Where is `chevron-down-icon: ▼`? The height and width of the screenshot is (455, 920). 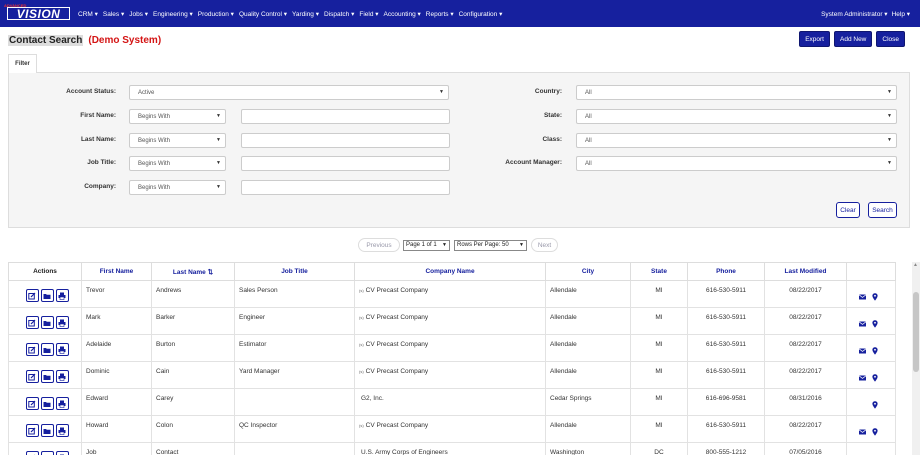 chevron-down-icon: ▼ is located at coordinates (889, 163).